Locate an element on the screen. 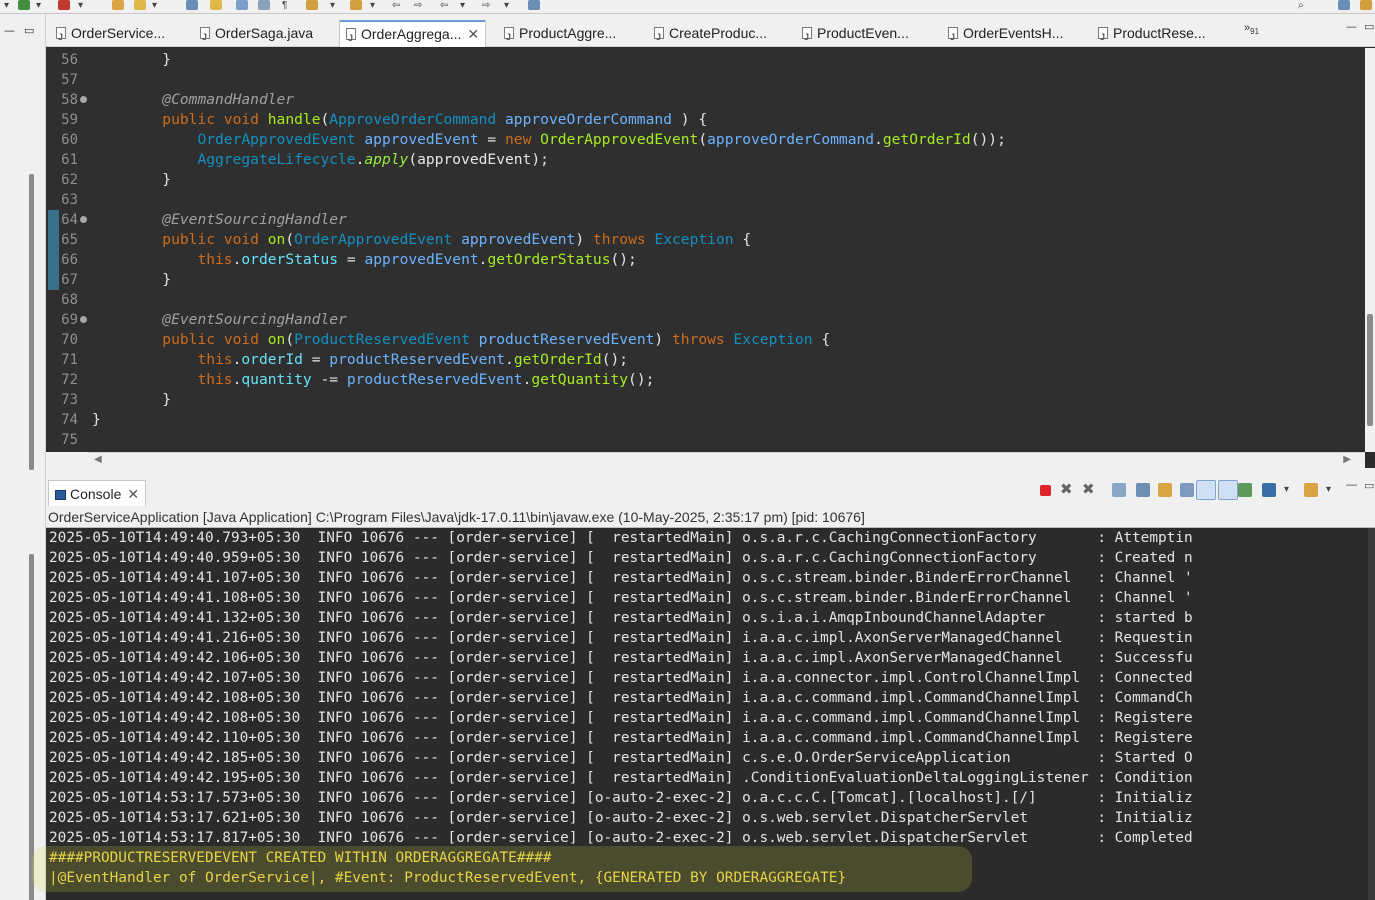 Image resolution: width=1375 pixels, height=900 pixels. editor-horizontal-scrollbar: ◀ ▶ is located at coordinates (726, 460).